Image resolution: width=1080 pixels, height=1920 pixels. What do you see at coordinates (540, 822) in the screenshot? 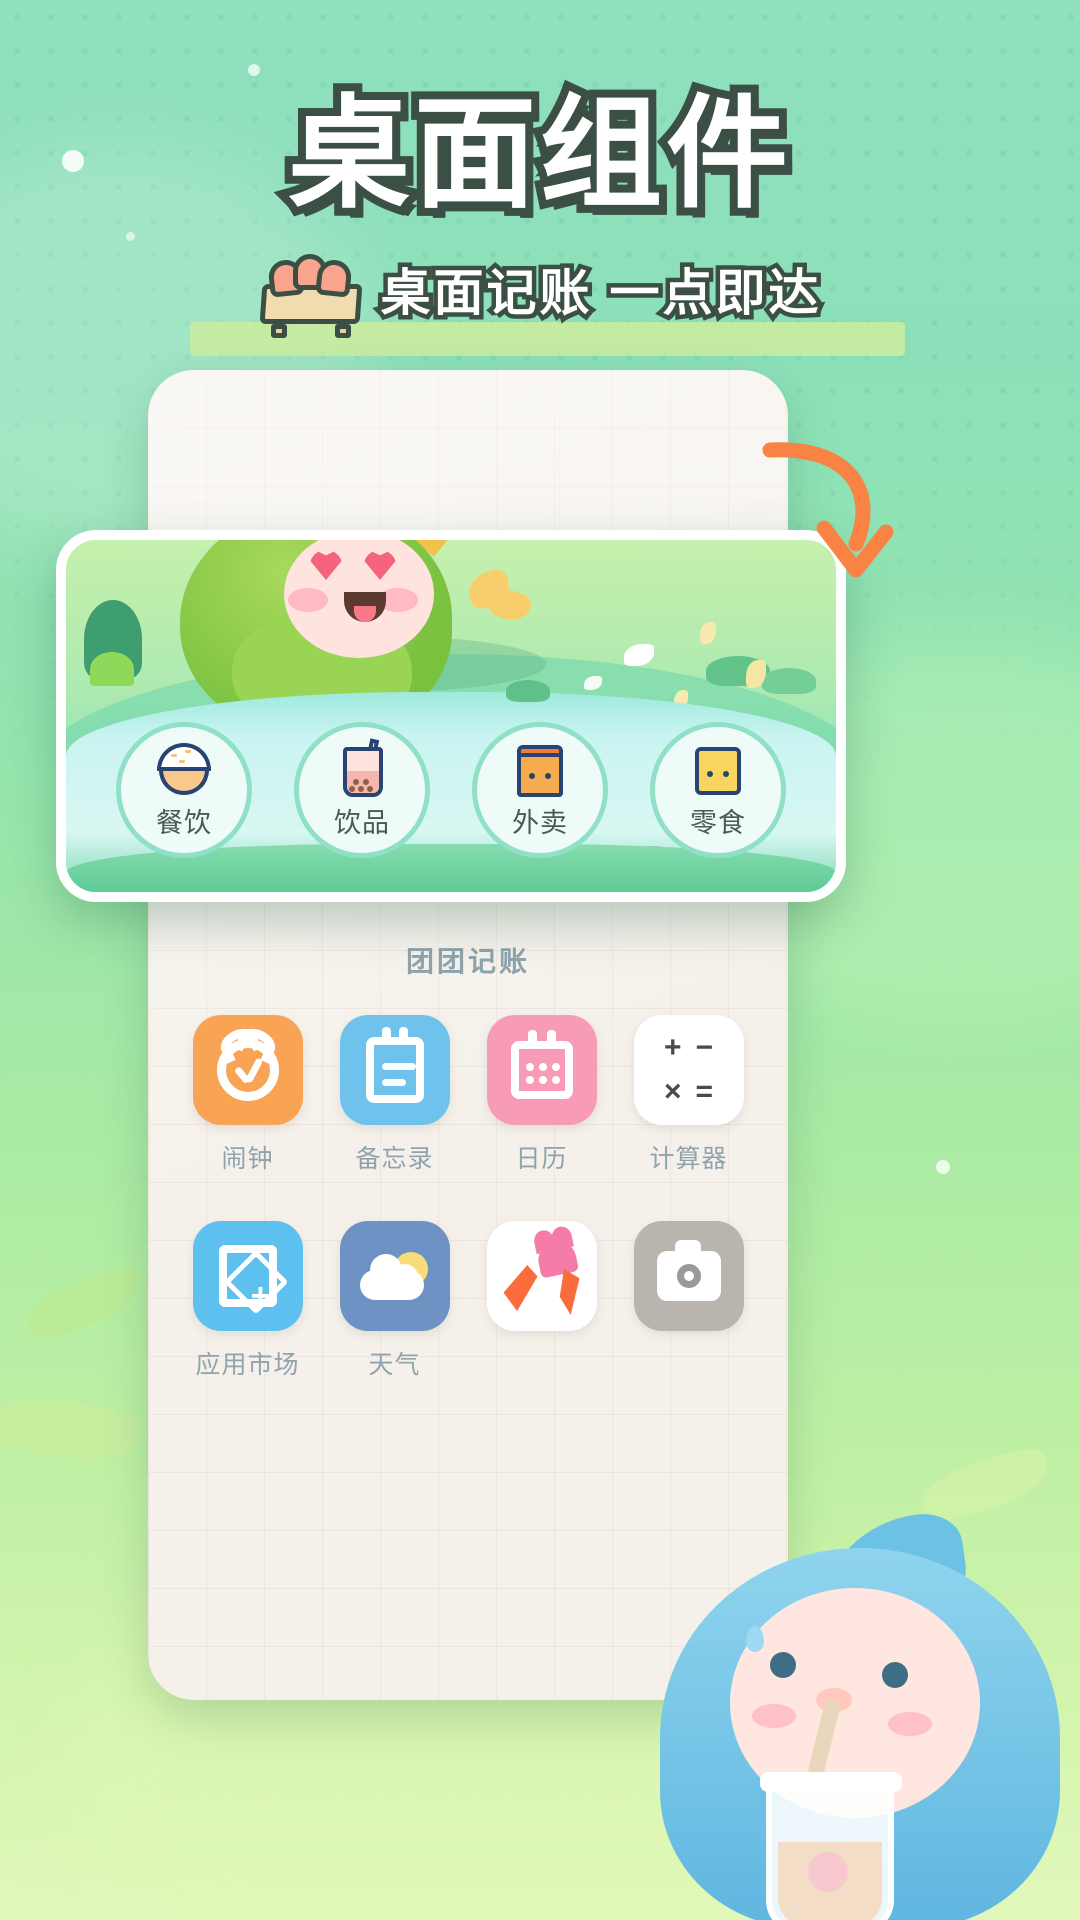
I see `category-label: 外卖` at bounding box center [540, 822].